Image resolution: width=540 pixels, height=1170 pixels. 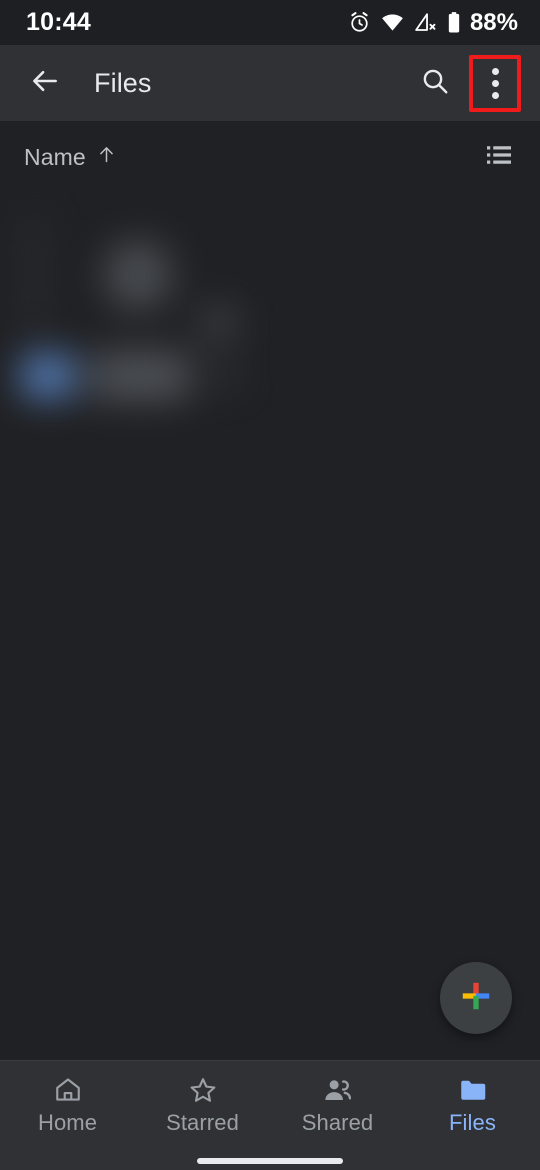 I want to click on search-icon, so click(x=435, y=83).